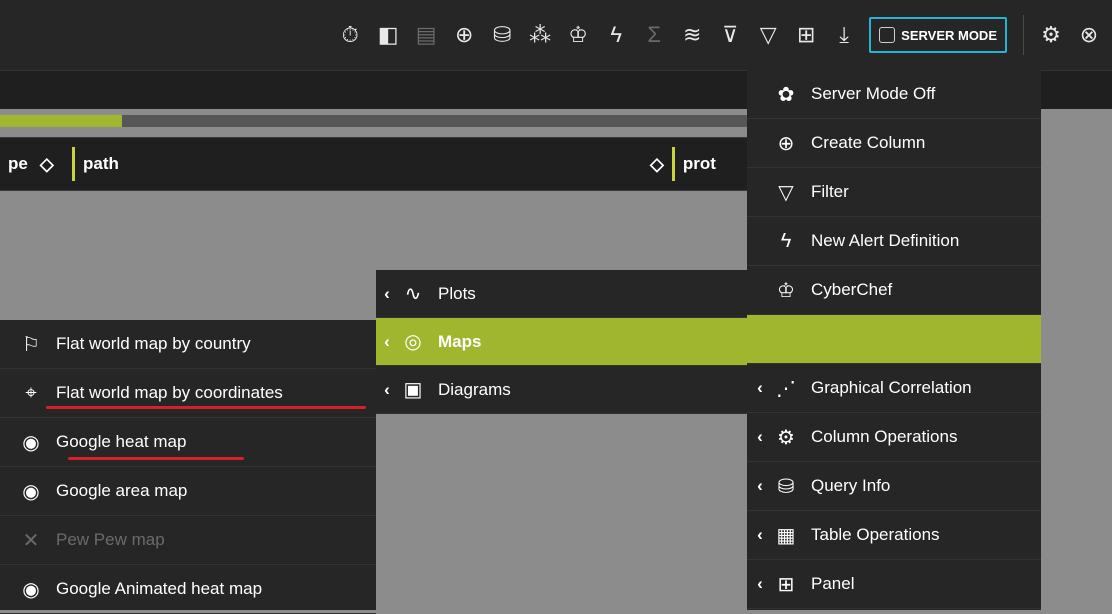 The height and width of the screenshot is (614, 1112). What do you see at coordinates (31, 442) in the screenshot?
I see `heat-map-icon: ◉` at bounding box center [31, 442].